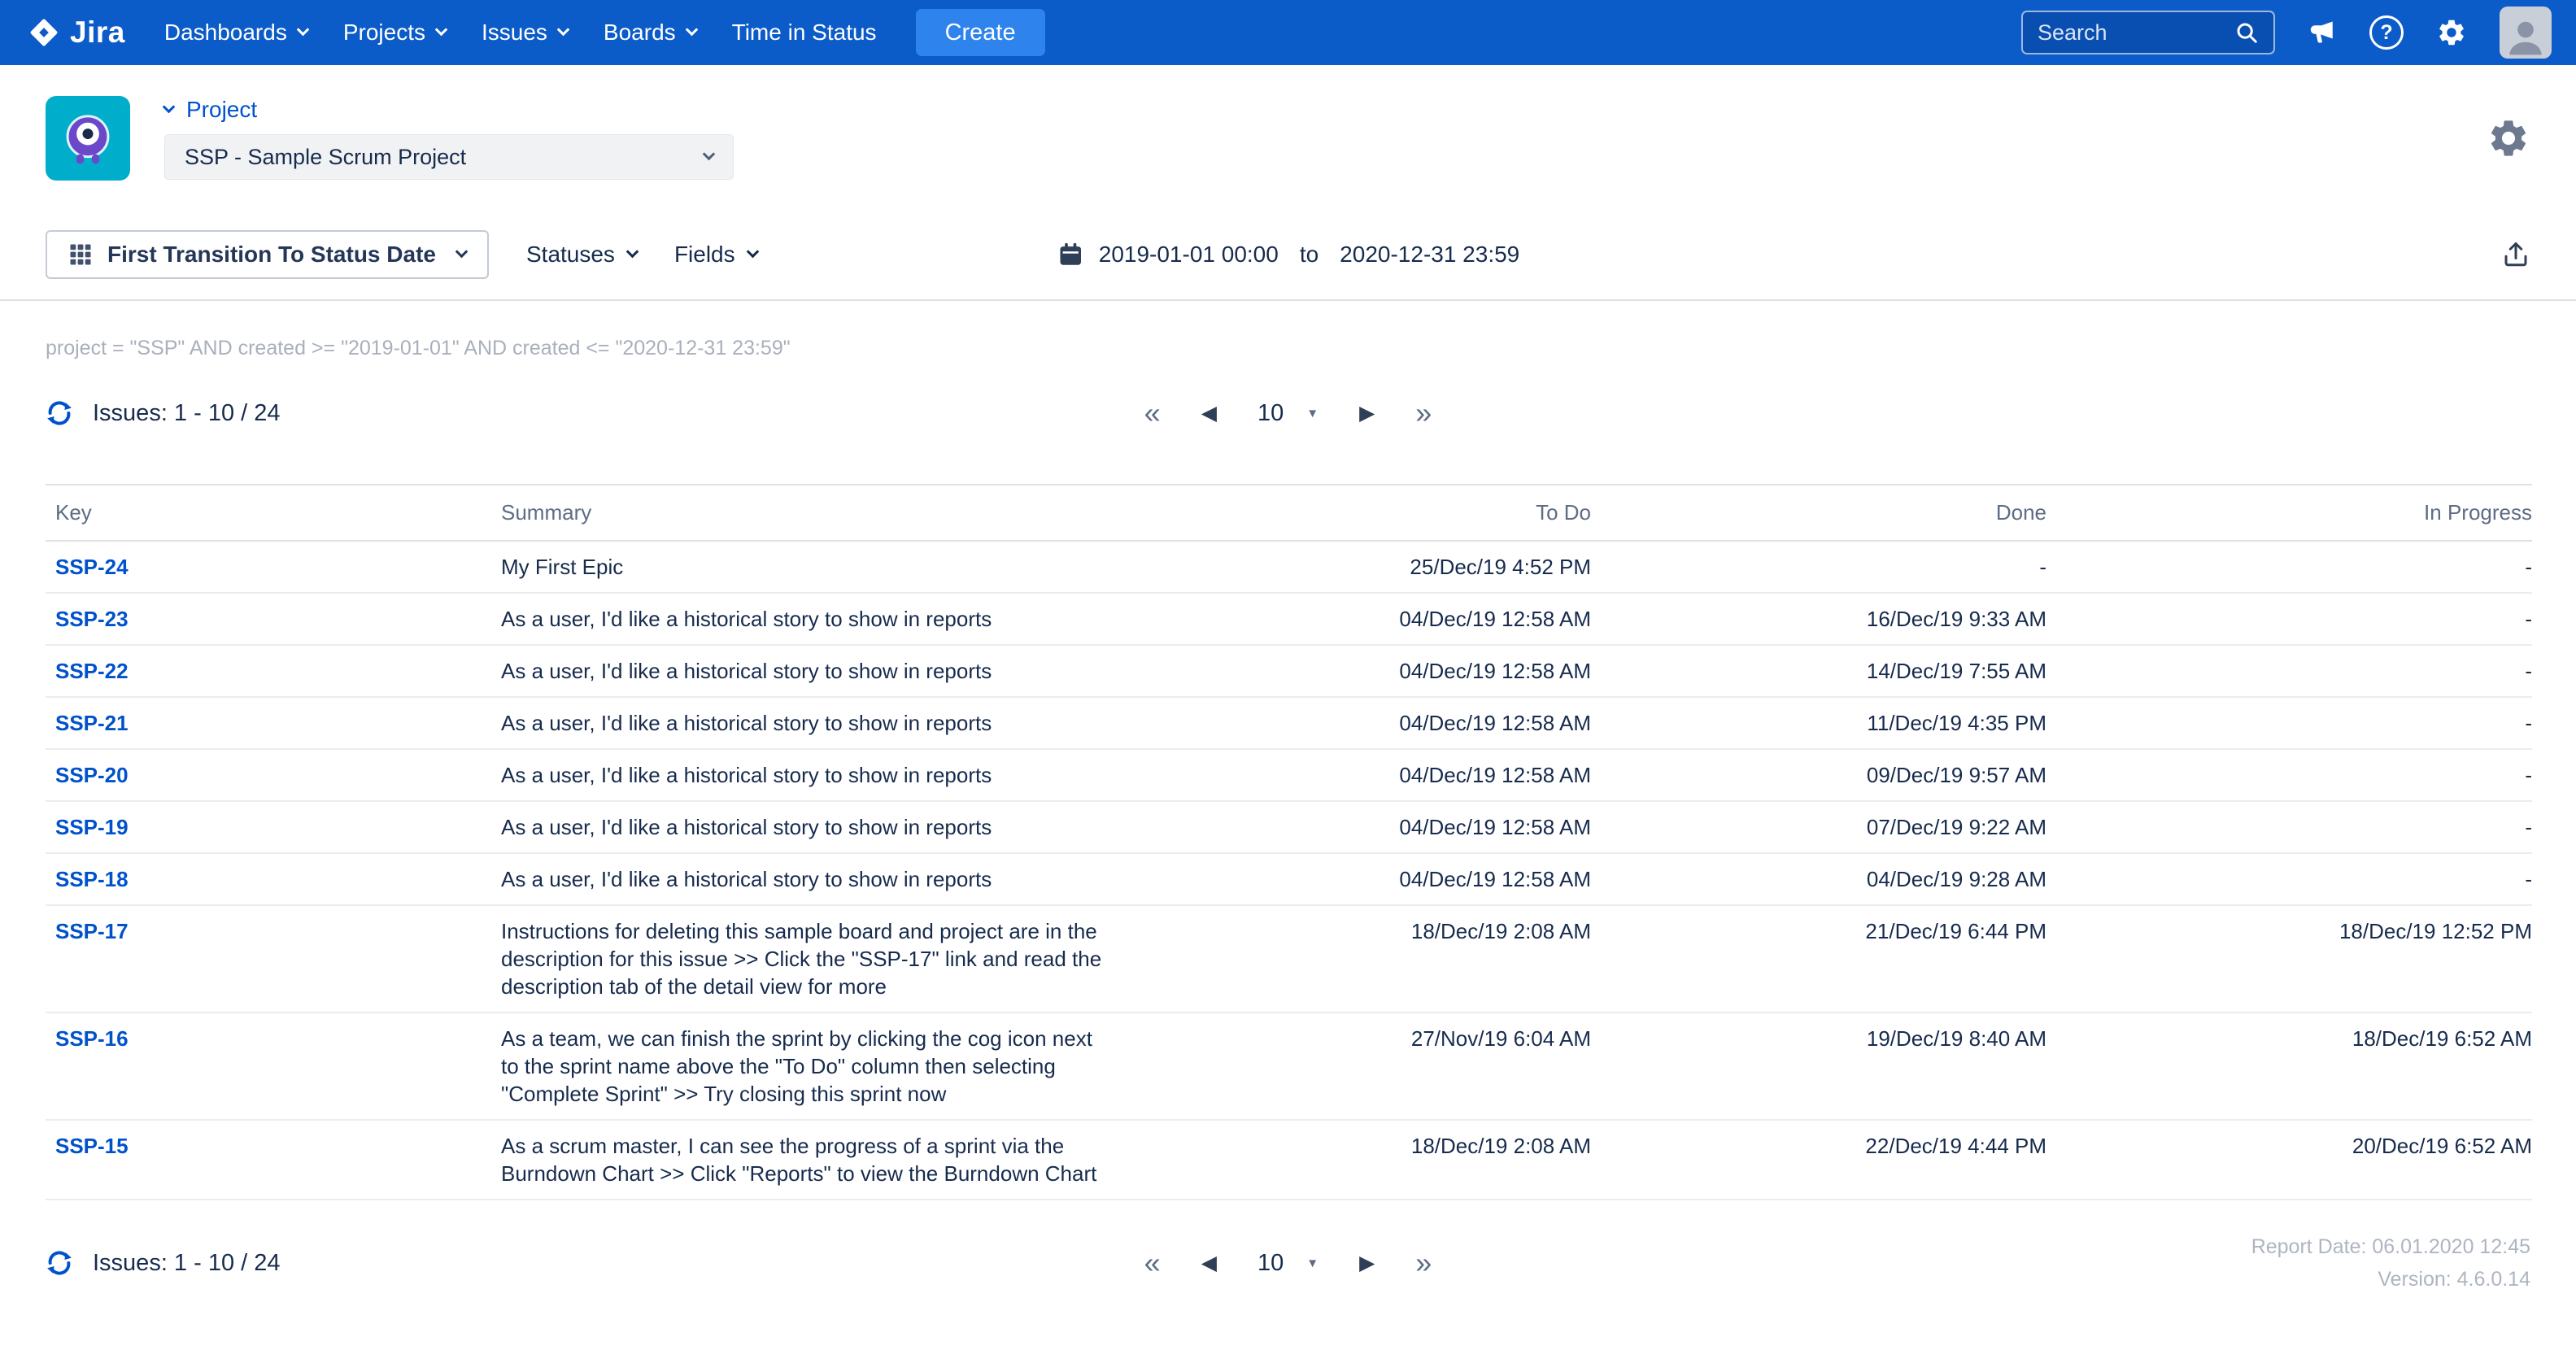  Describe the element at coordinates (2454, 1279) in the screenshot. I see `version: Version: 4.6.0.14` at that location.